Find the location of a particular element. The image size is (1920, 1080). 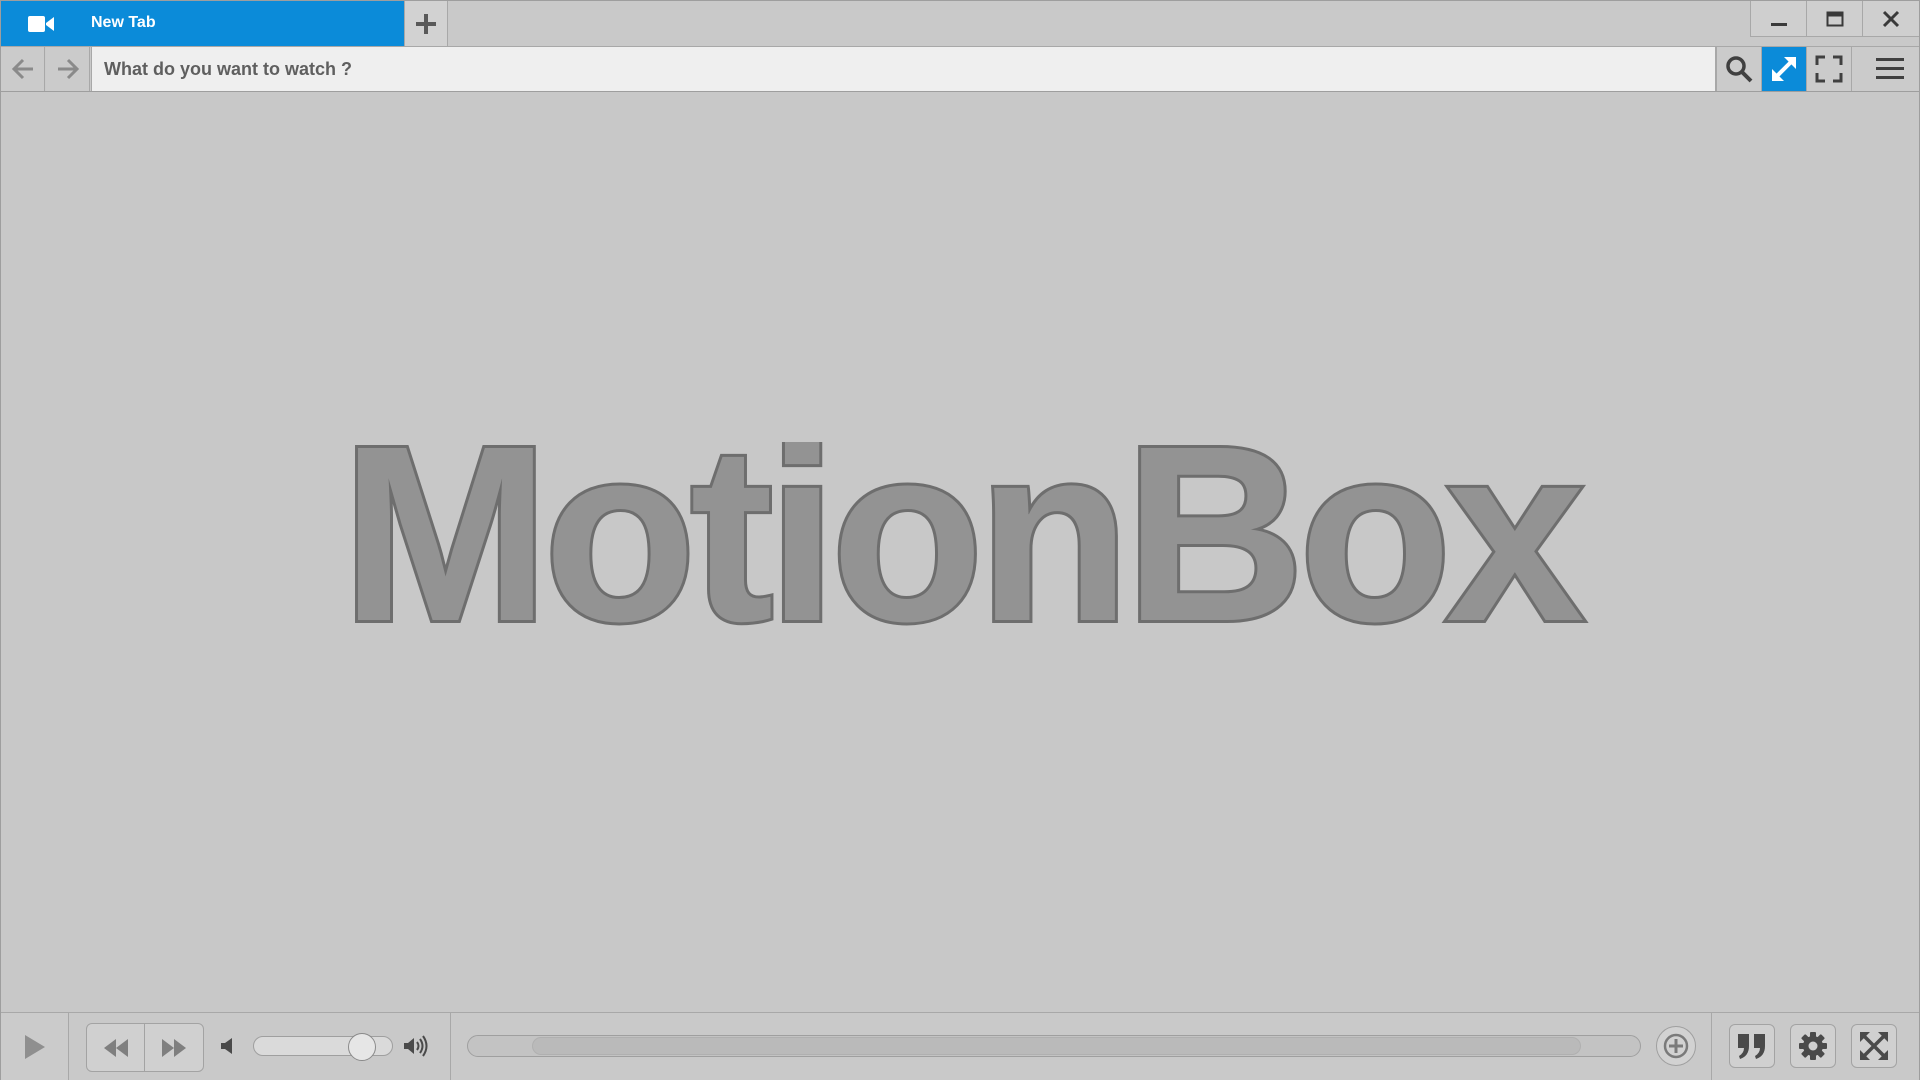

volume-high-icon is located at coordinates (416, 1046).